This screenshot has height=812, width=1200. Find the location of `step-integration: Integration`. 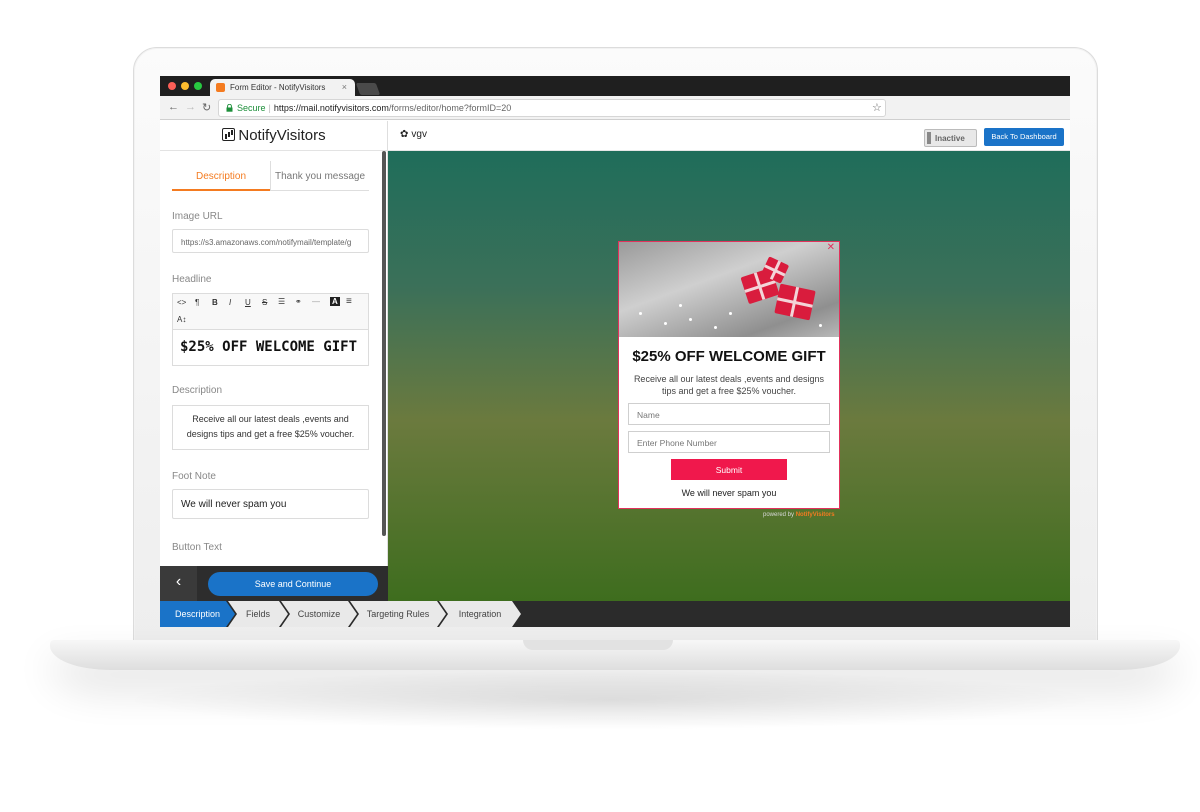

step-integration: Integration is located at coordinates (480, 614).